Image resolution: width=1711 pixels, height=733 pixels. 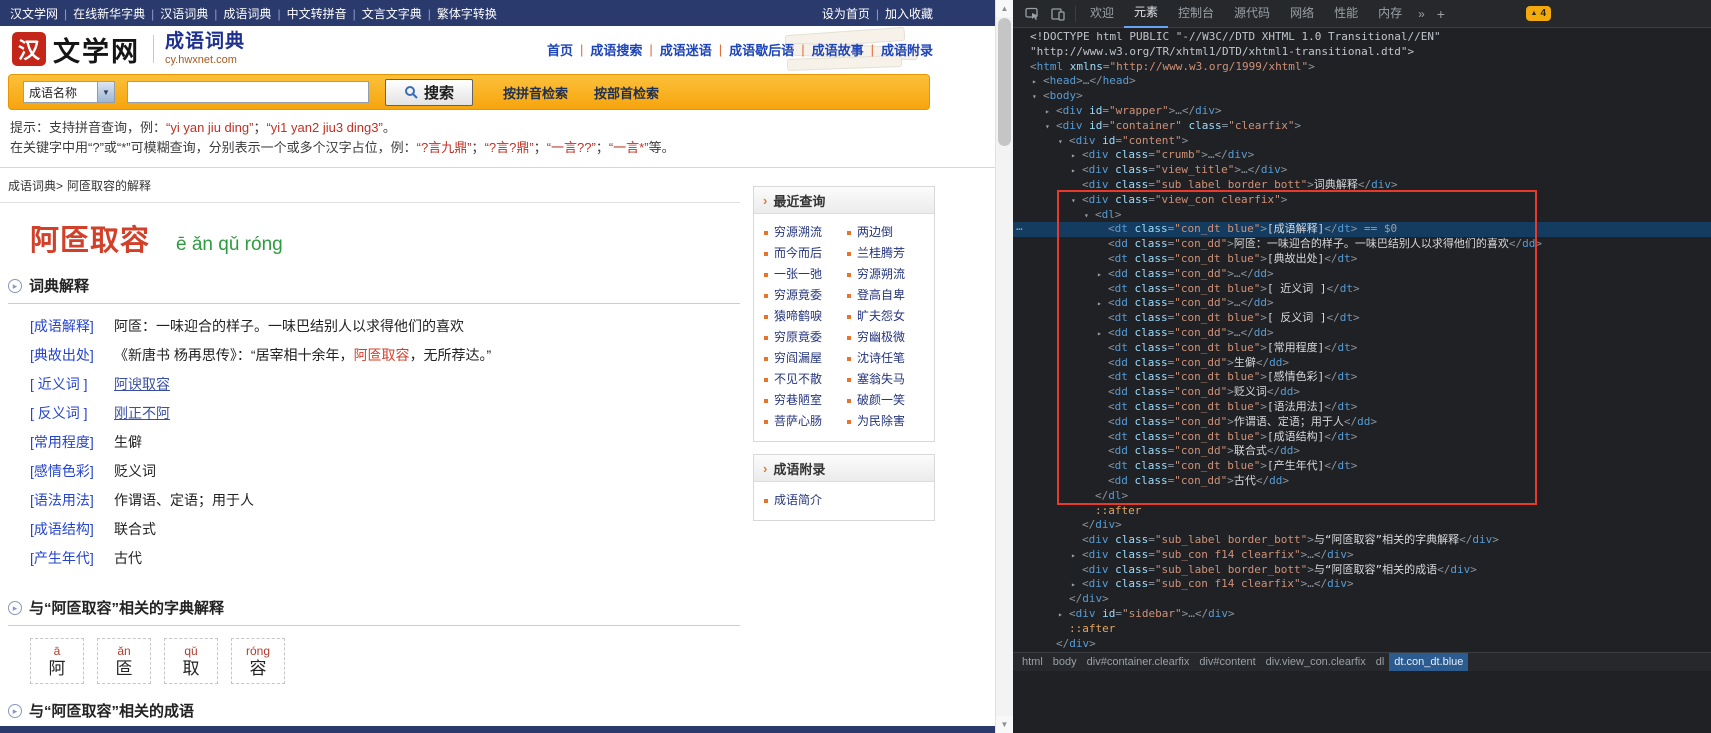 What do you see at coordinates (429, 92) in the screenshot?
I see `search-button: 搜索` at bounding box center [429, 92].